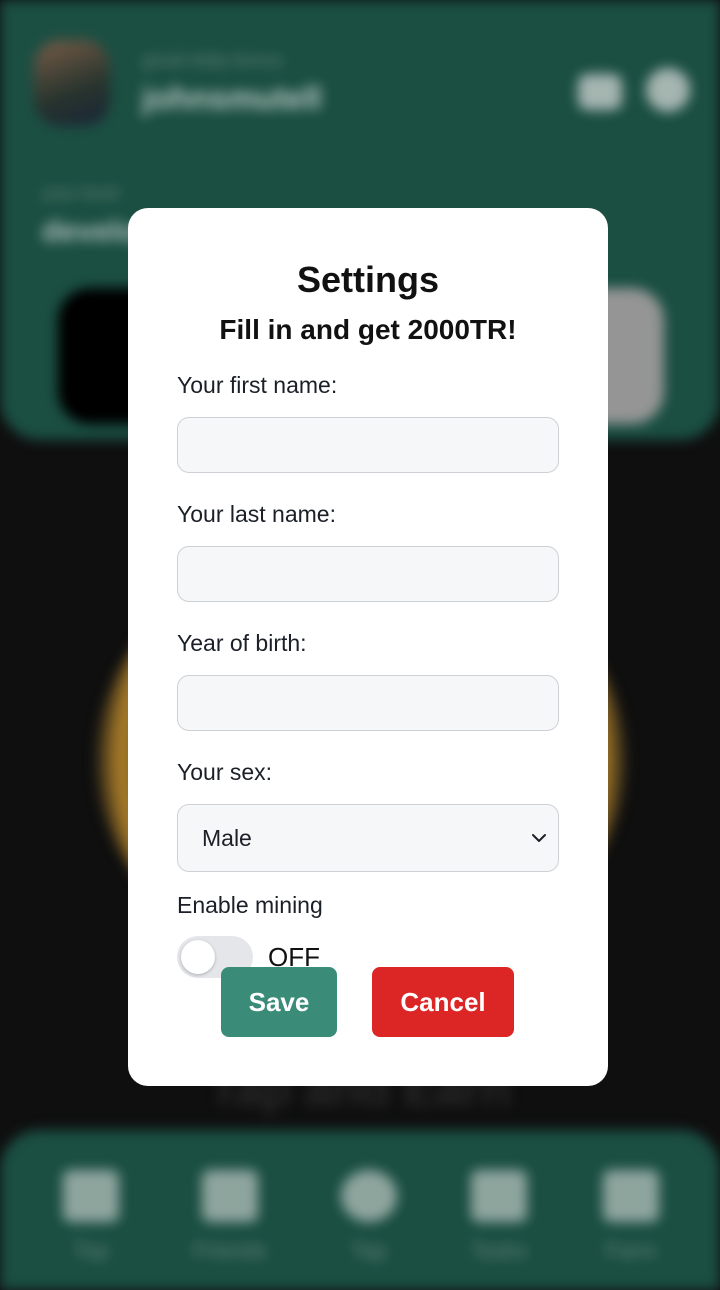 The image size is (720, 1290). Describe the element at coordinates (225, 772) in the screenshot. I see `sex-label: Your sex:` at that location.